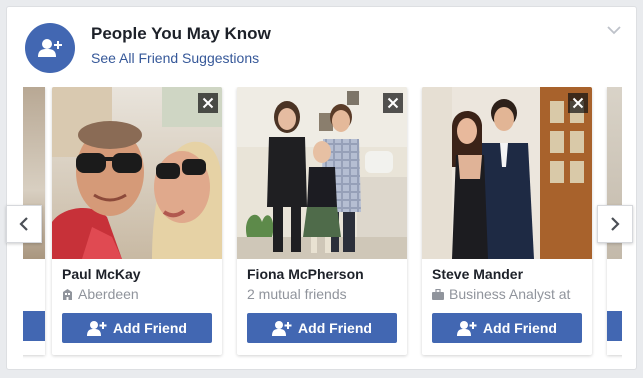 The image size is (643, 378). What do you see at coordinates (141, 294) in the screenshot?
I see `suggestion-detail: Aberdeen` at bounding box center [141, 294].